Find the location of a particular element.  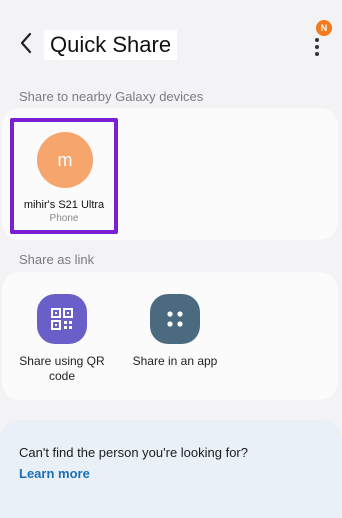

share-qr-label: Share using QR code is located at coordinates (62, 368).